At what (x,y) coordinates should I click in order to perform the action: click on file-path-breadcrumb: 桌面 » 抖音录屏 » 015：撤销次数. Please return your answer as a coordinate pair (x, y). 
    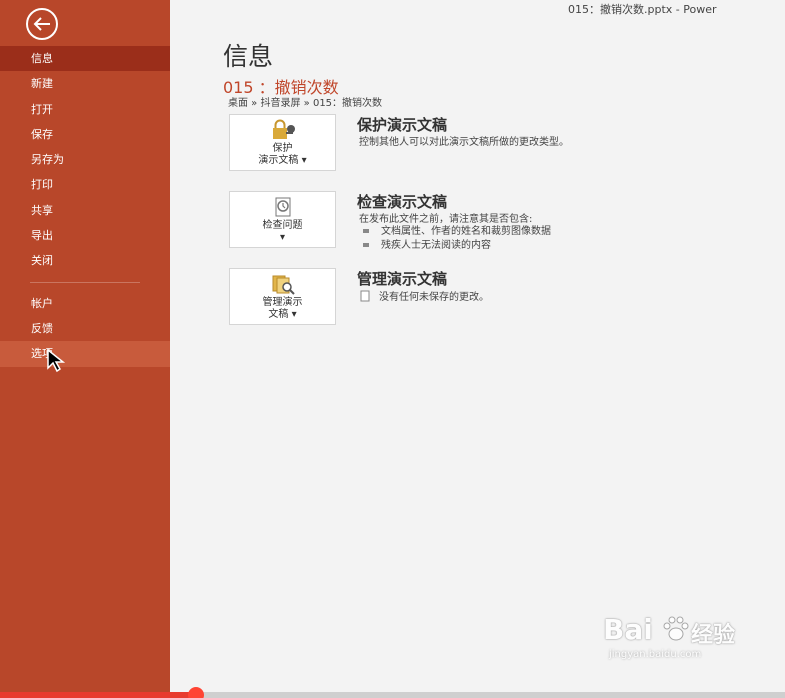
    Looking at the image, I should click on (305, 103).